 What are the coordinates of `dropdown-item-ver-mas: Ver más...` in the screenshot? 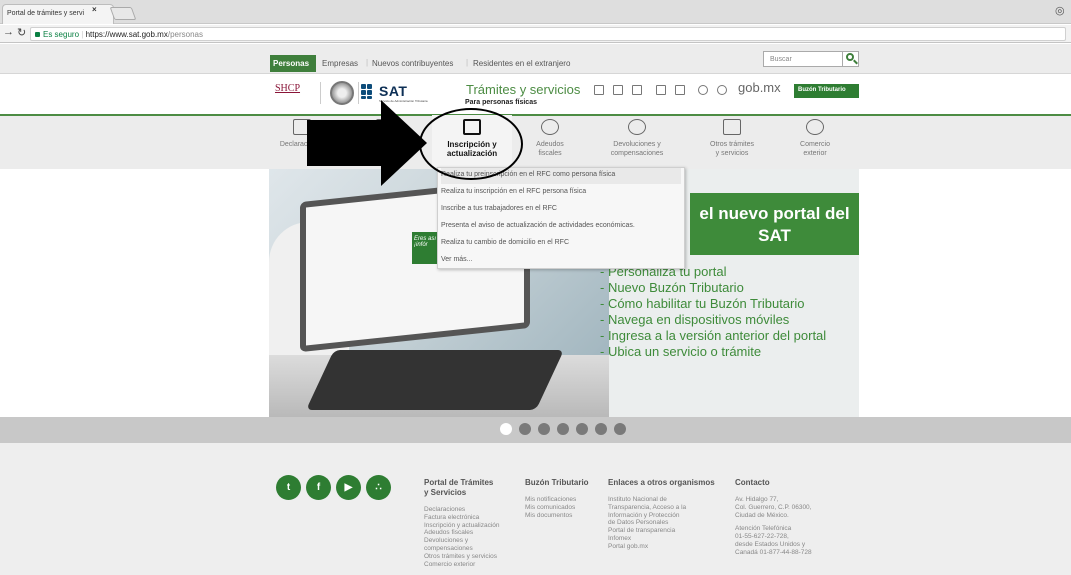 It's located at (561, 261).